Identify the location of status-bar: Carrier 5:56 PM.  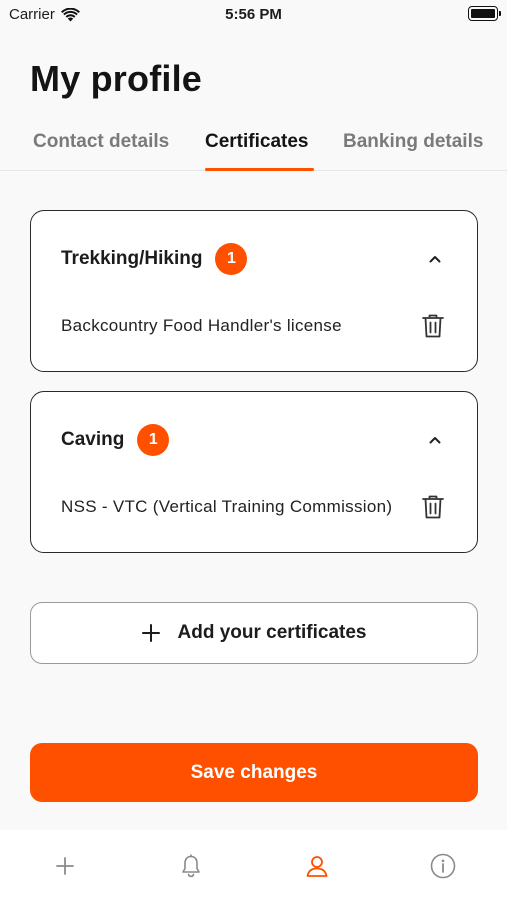
(253, 15).